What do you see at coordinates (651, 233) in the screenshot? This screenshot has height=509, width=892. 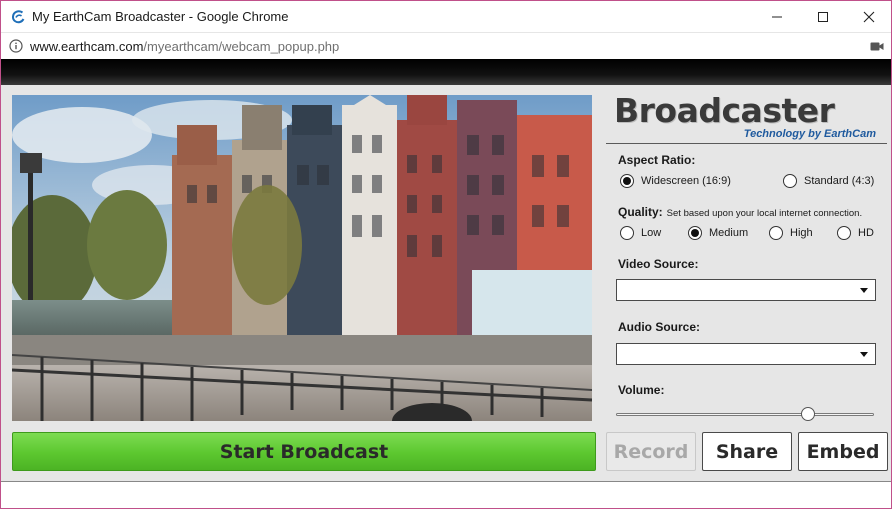 I see `radio-label: Low` at bounding box center [651, 233].